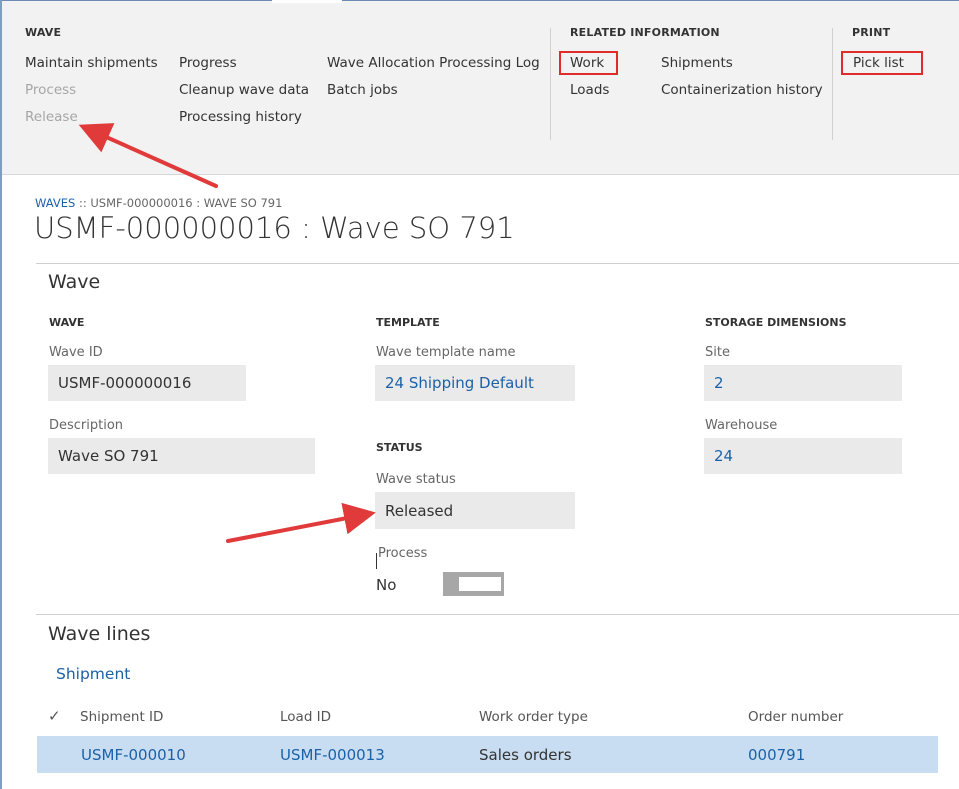 This screenshot has height=789, width=959. What do you see at coordinates (301, 522) in the screenshot?
I see `arrow-to-released-status` at bounding box center [301, 522].